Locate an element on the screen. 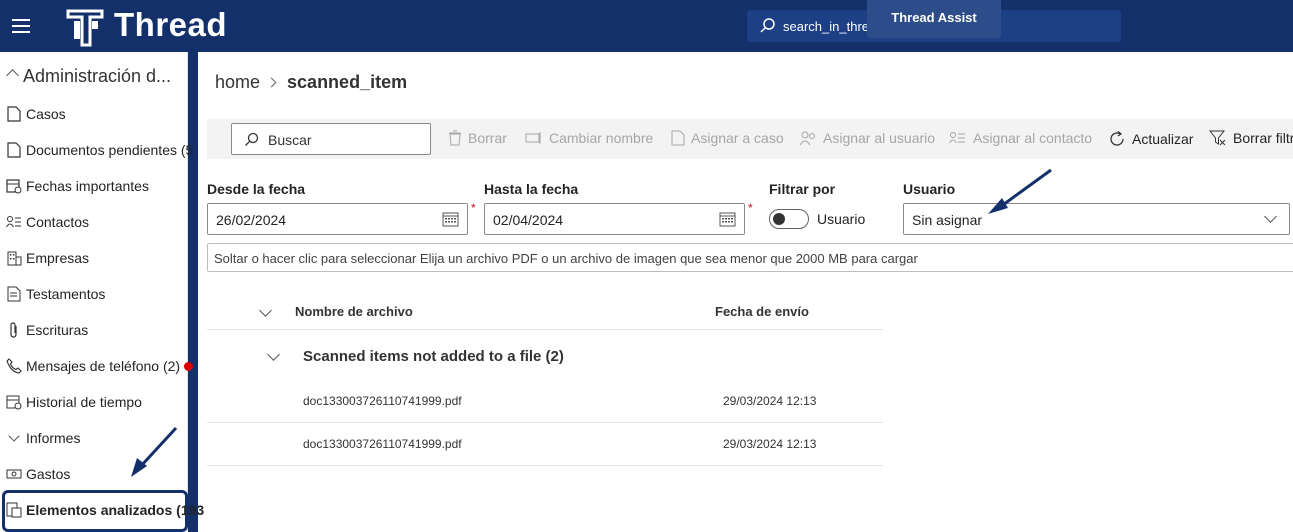 The height and width of the screenshot is (532, 1293). filter-by-label: Filtrar por is located at coordinates (802, 189).